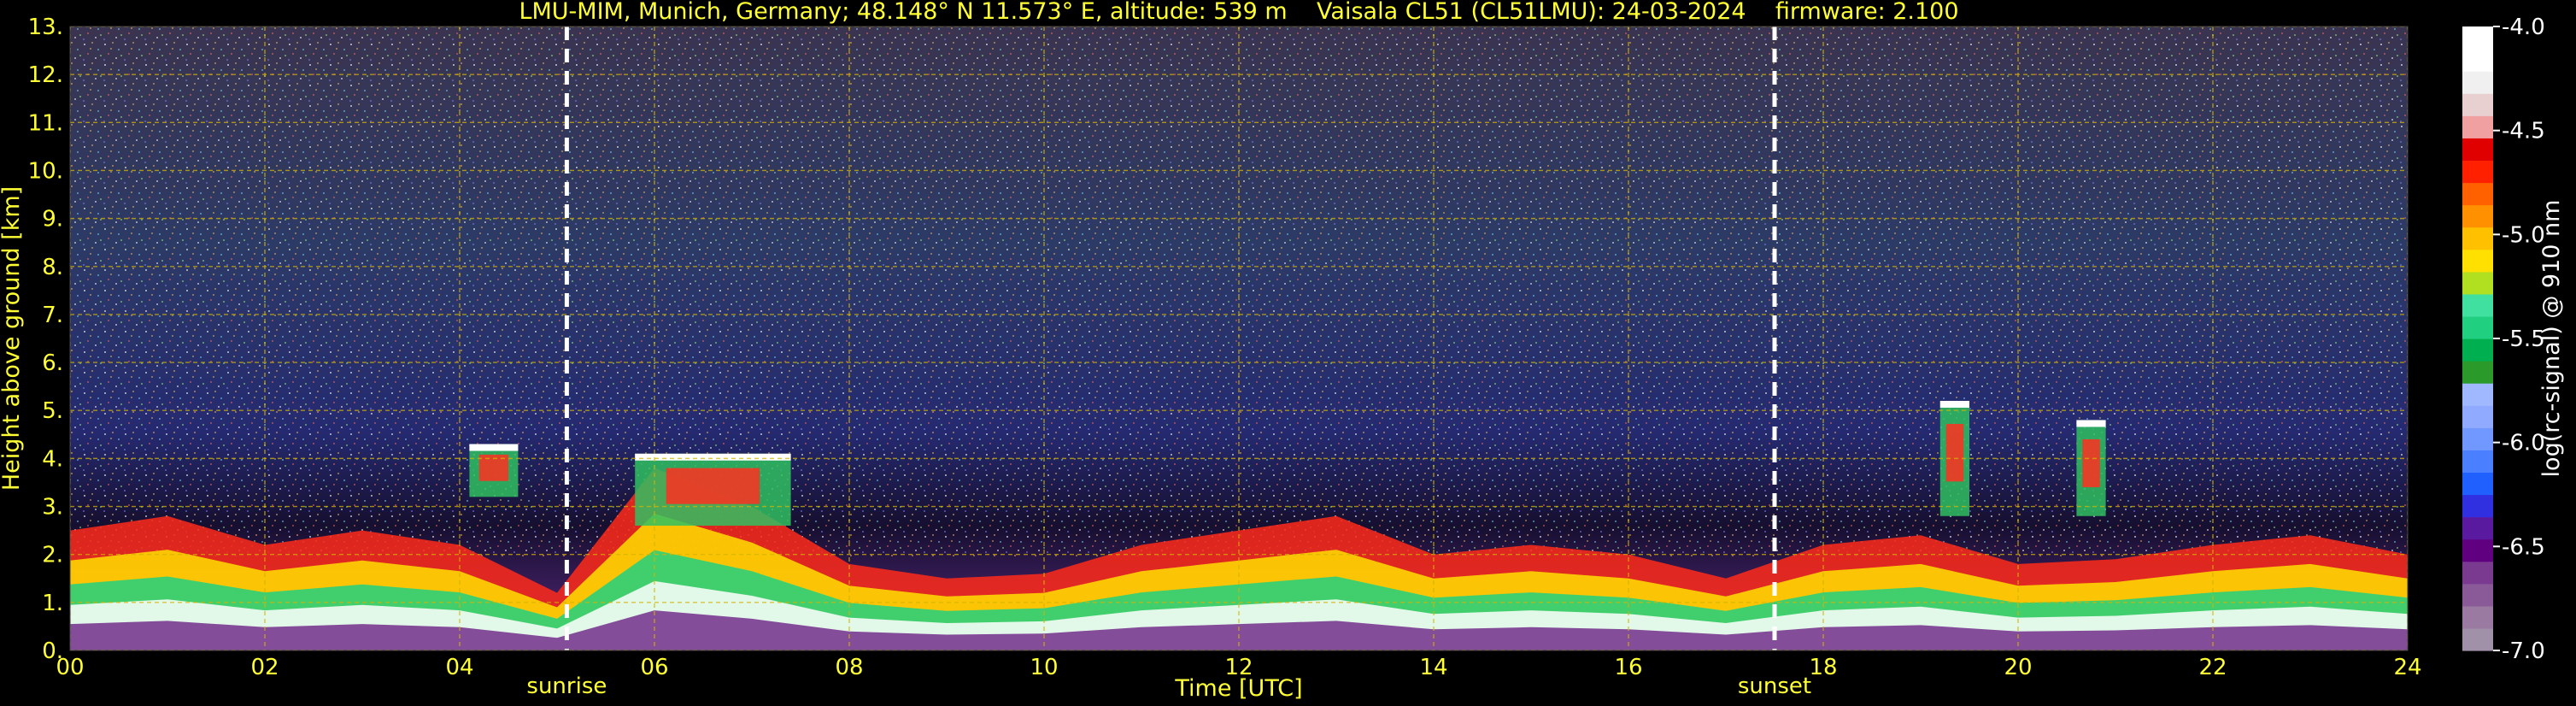 Image resolution: width=2576 pixels, height=706 pixels. What do you see at coordinates (2551, 339) in the screenshot?
I see `colorbar-label: log(rc-signal) @ 910 nm` at bounding box center [2551, 339].